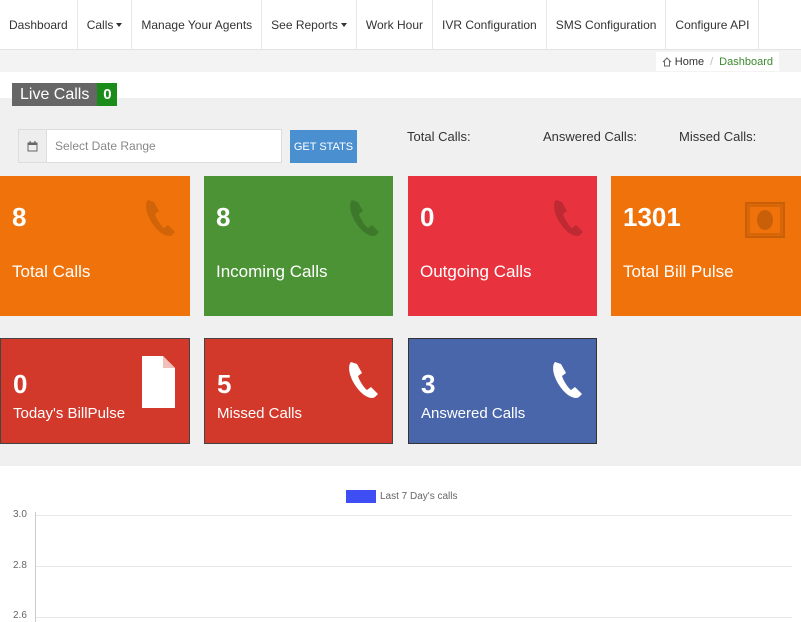  Describe the element at coordinates (107, 94) in the screenshot. I see `live-calls-count: 0` at that location.